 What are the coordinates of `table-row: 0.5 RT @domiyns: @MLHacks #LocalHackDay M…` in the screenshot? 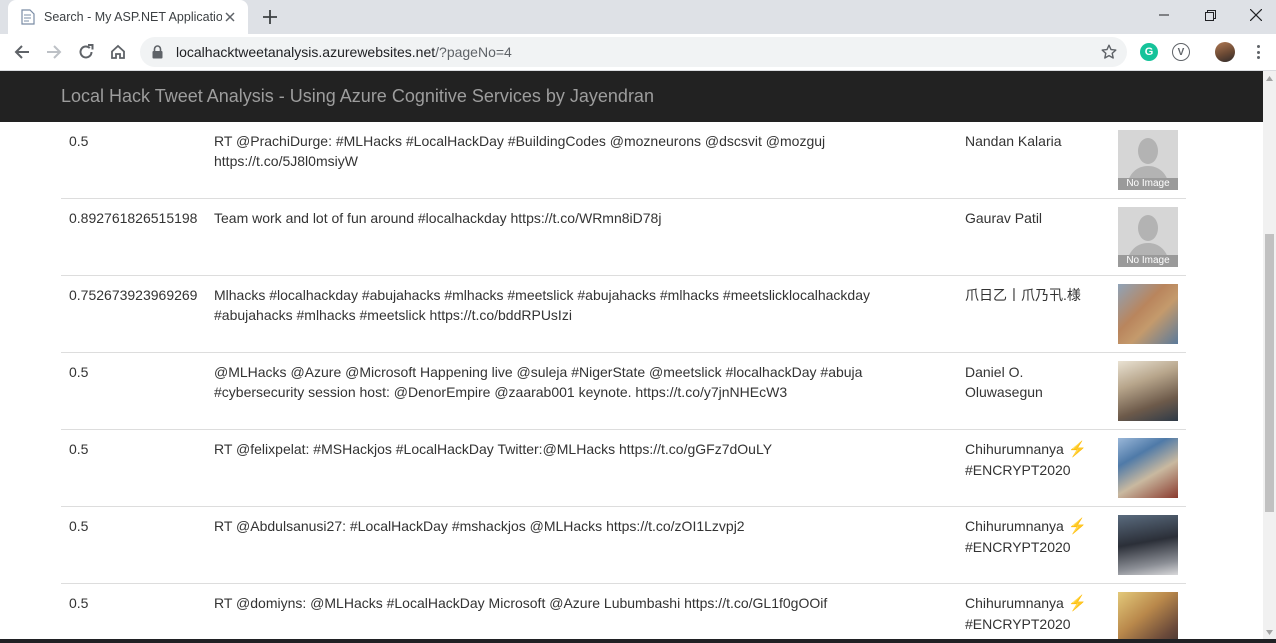 It's located at (623, 611).